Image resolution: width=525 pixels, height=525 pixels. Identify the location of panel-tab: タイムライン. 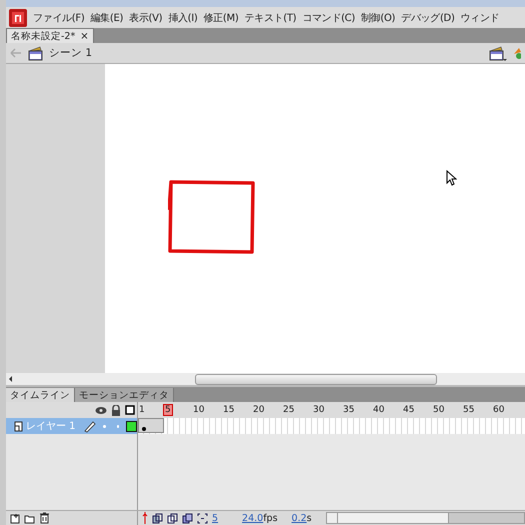
(40, 395).